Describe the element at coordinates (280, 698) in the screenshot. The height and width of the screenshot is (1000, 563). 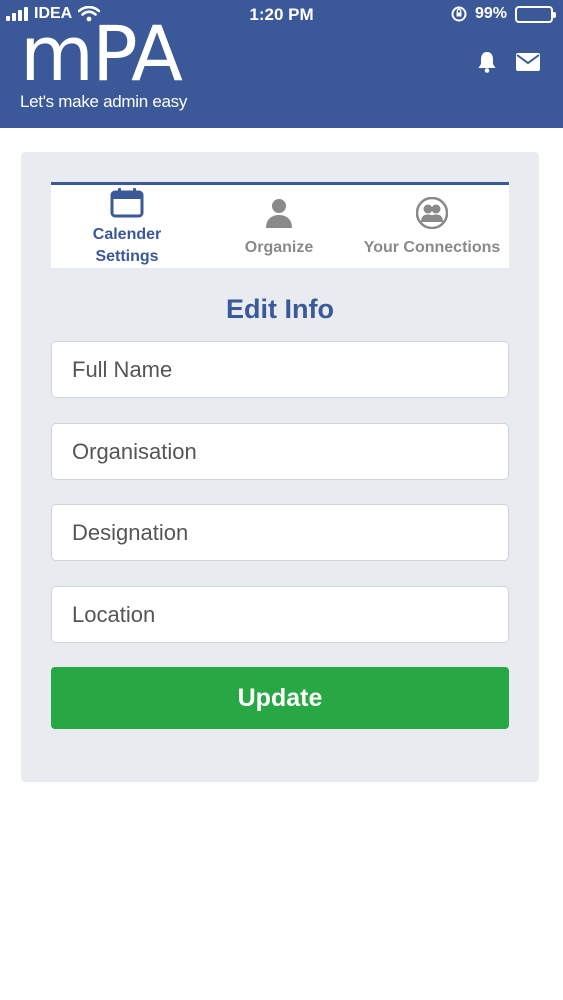
I see `update-button: Update` at that location.